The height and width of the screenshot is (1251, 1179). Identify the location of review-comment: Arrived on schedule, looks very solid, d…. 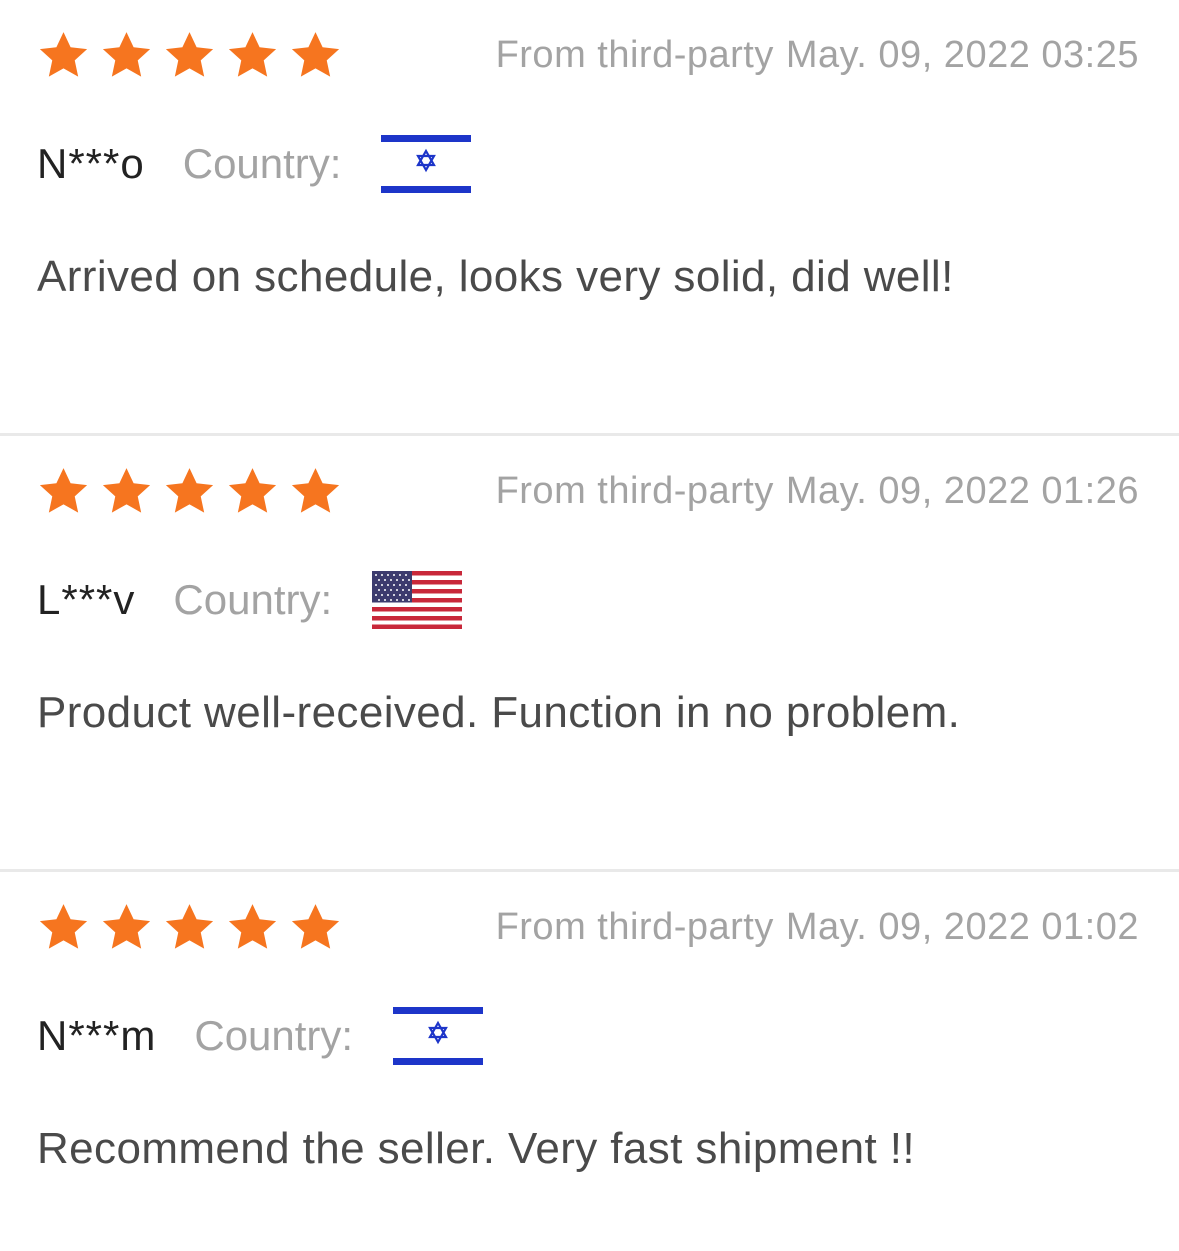
(495, 276).